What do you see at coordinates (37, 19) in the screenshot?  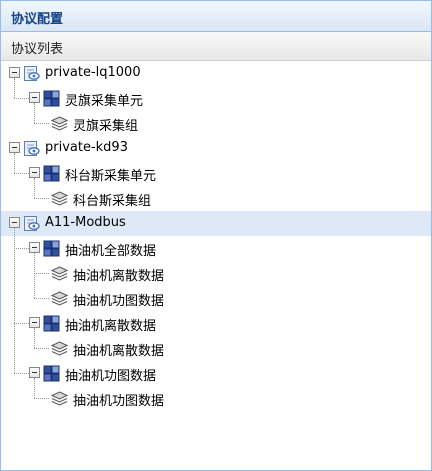 I see `panel-title: 协议配置` at bounding box center [37, 19].